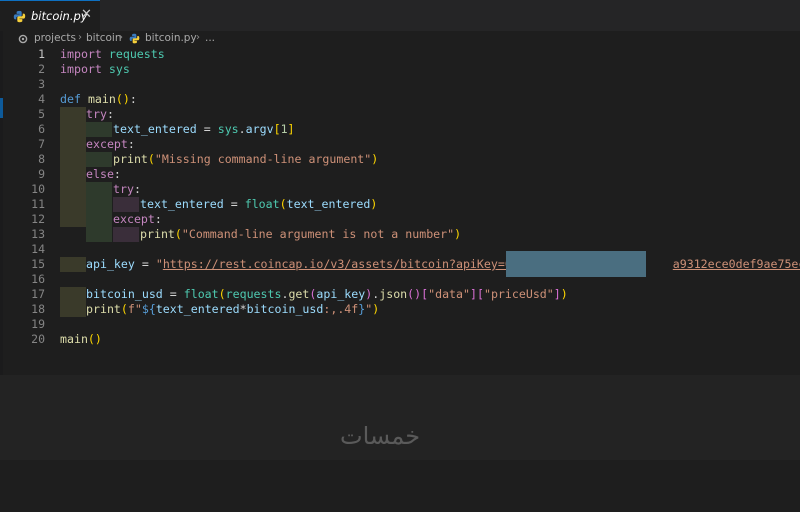 This screenshot has height=512, width=800. Describe the element at coordinates (204, 129) in the screenshot. I see `code-line-6: text_entered = sys.argv[1]` at that location.